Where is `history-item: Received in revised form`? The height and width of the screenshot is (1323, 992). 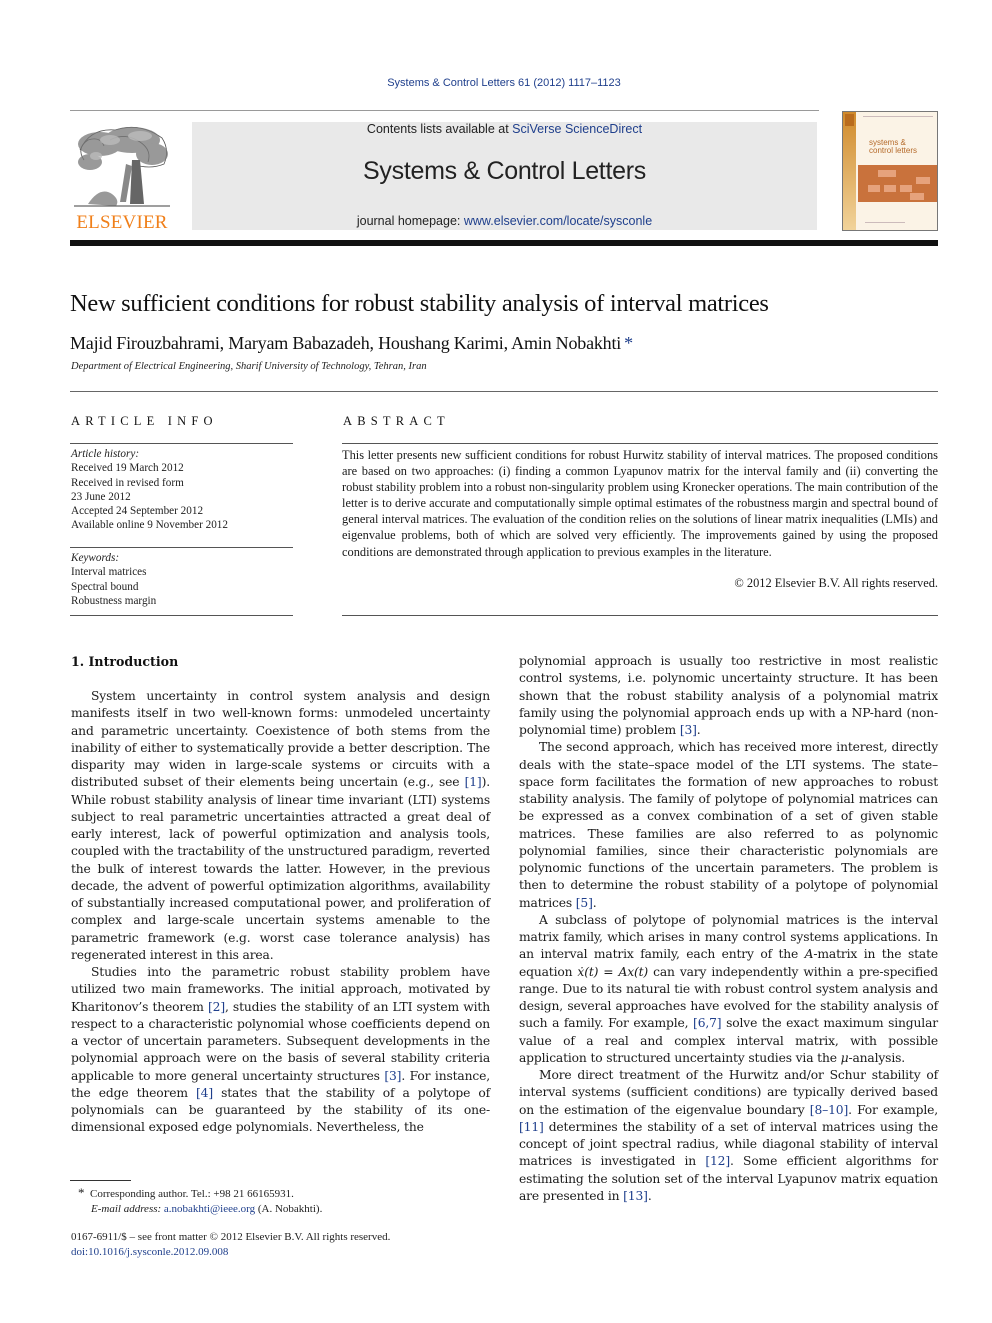 history-item: Received in revised form is located at coordinates (127, 482).